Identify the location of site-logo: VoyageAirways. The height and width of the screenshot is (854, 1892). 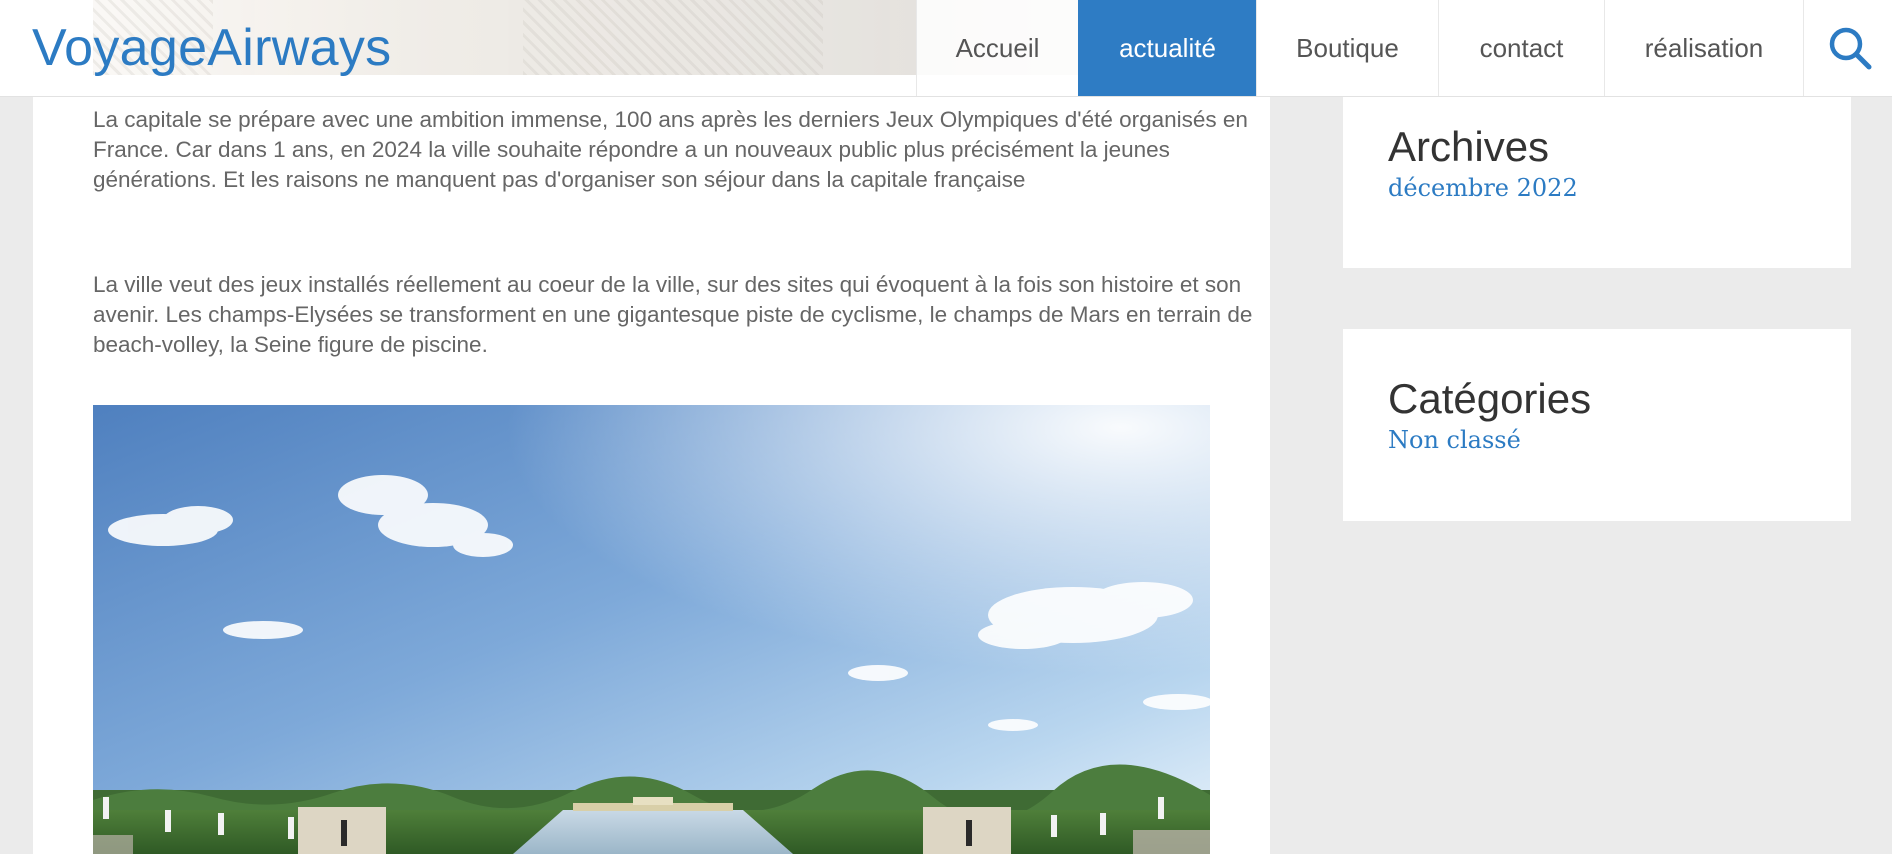
(211, 48).